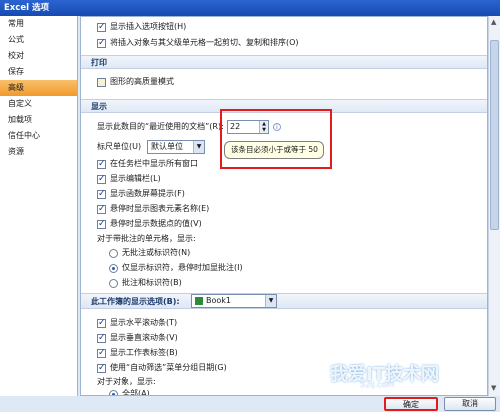 This screenshot has height=412, width=500. I want to click on workbook-name: Book1, so click(218, 300).